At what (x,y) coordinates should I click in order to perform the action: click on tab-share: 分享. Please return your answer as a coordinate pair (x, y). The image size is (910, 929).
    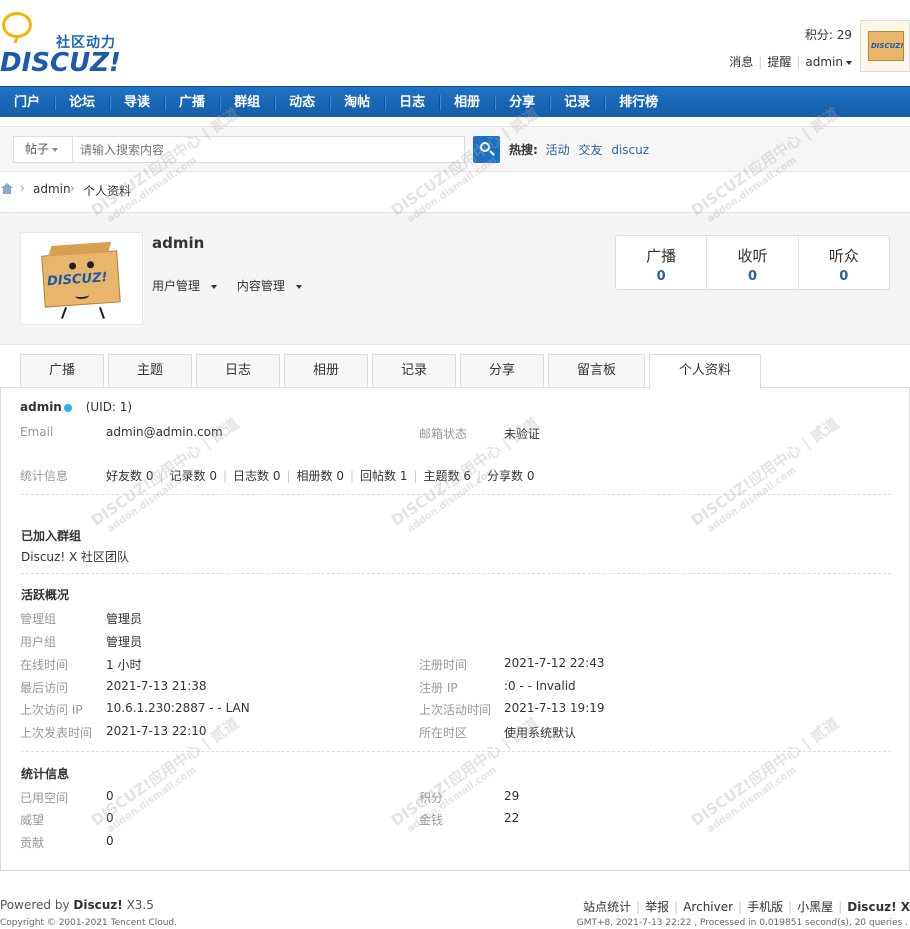
    Looking at the image, I should click on (502, 370).